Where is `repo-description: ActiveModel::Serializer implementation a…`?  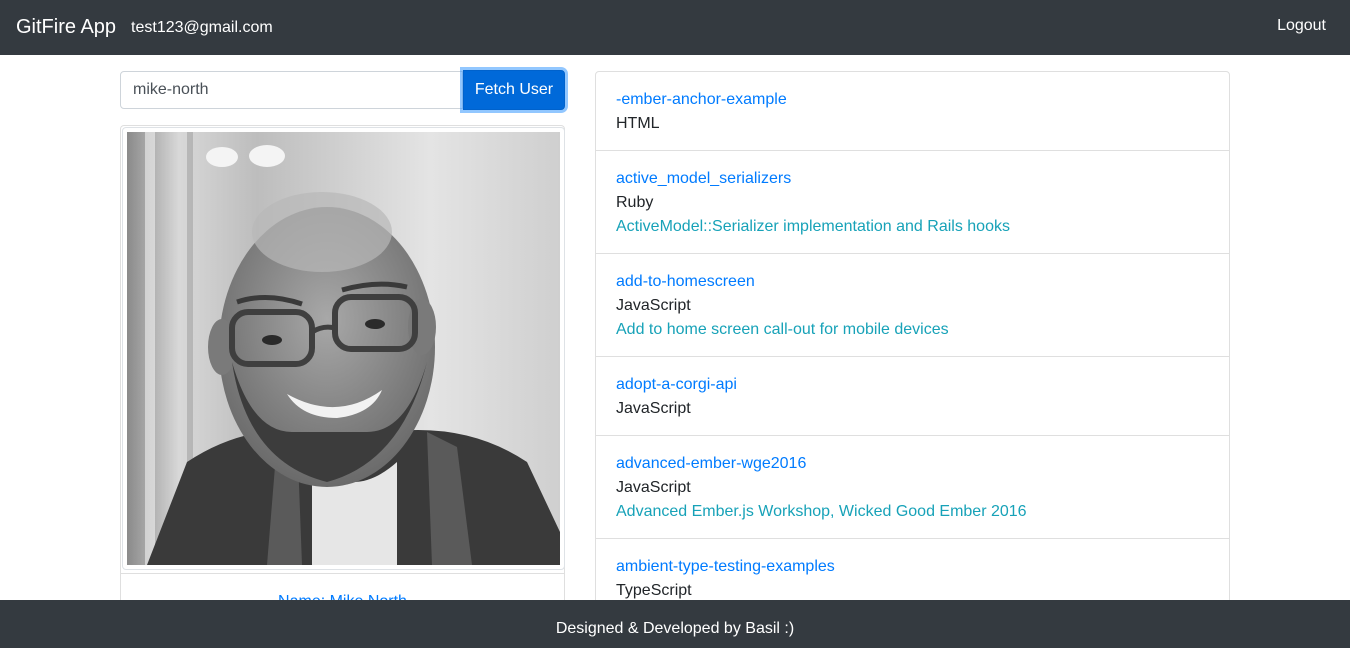
repo-description: ActiveModel::Serializer implementation a… is located at coordinates (813, 226).